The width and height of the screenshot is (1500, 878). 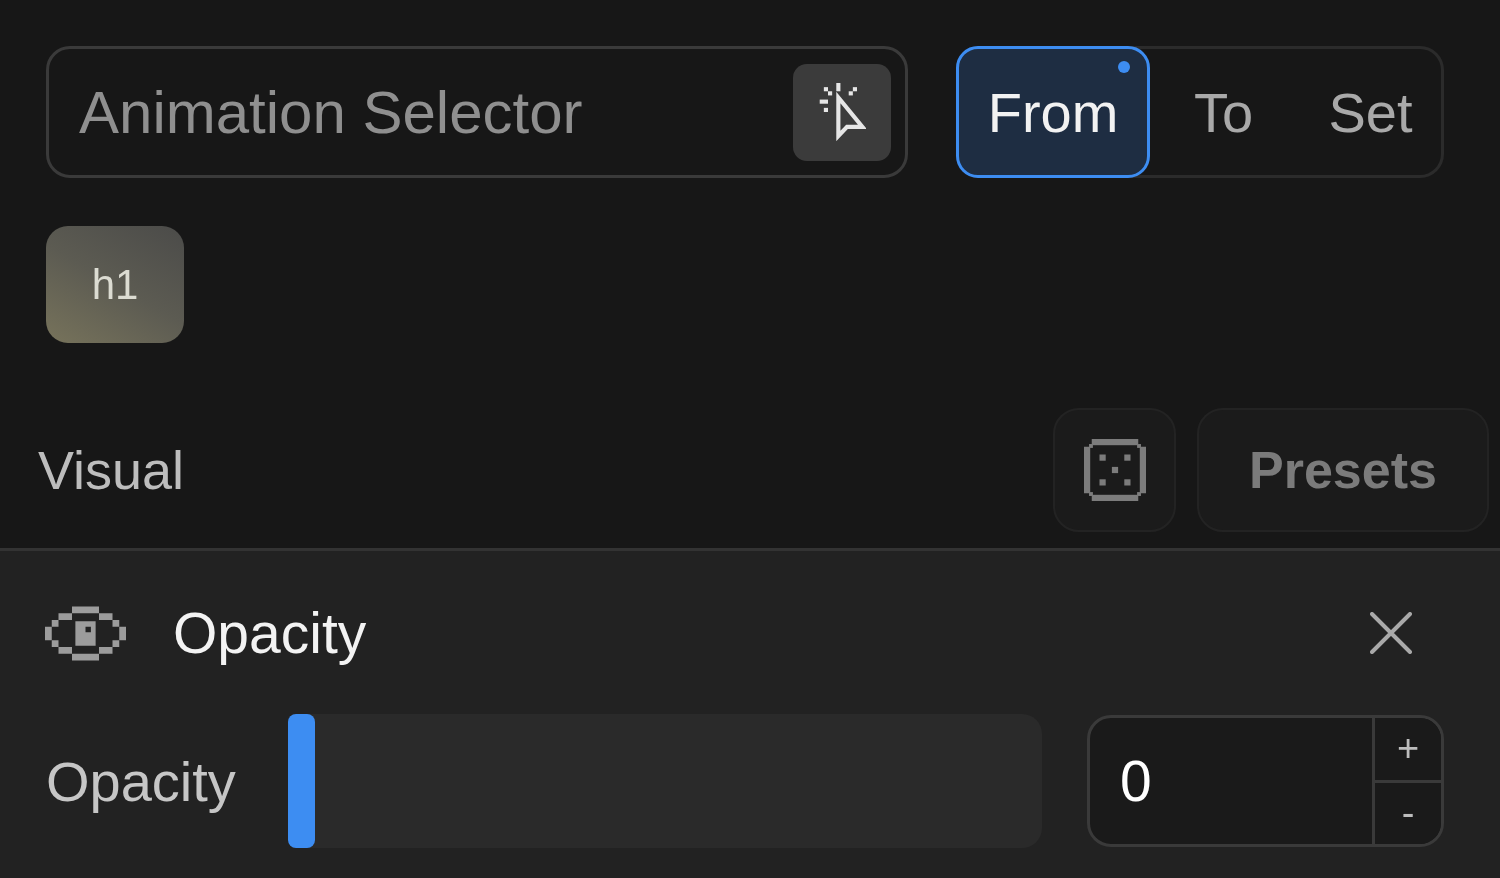 What do you see at coordinates (665, 781) in the screenshot?
I see `slider-track` at bounding box center [665, 781].